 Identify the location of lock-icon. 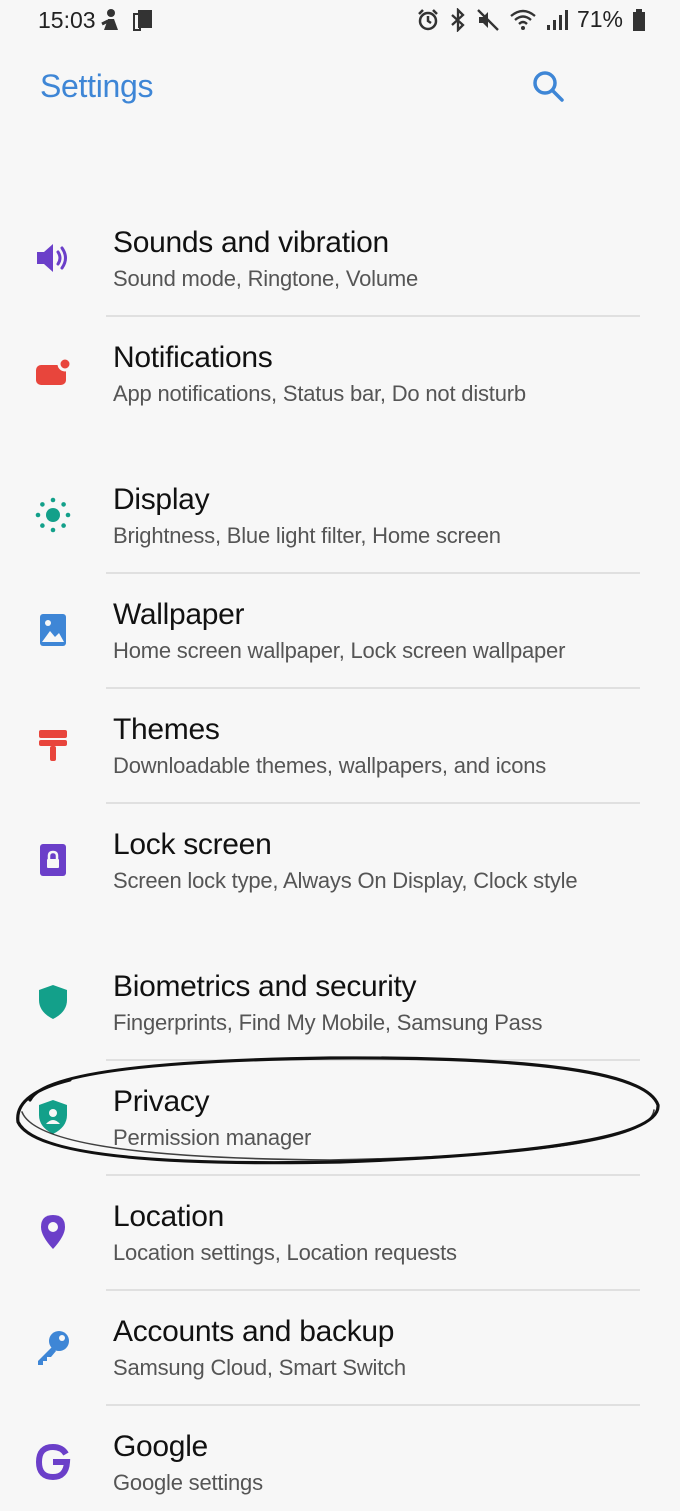
(53, 860).